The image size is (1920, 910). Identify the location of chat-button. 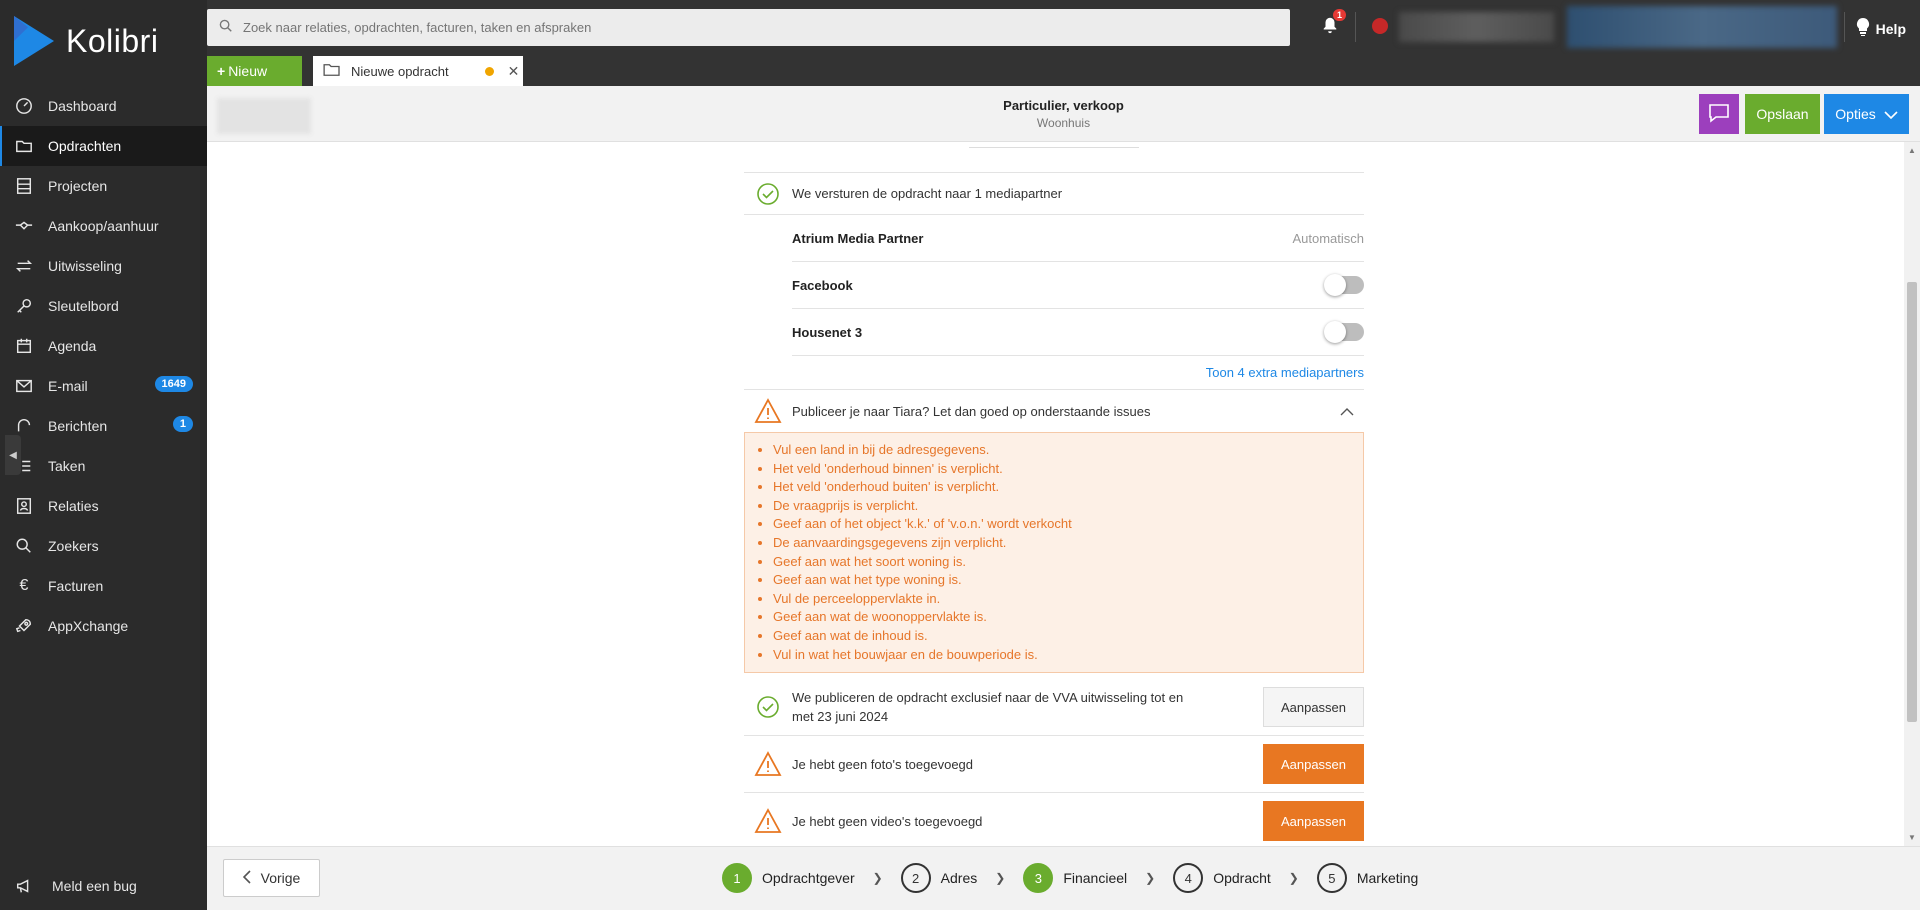
(1719, 114).